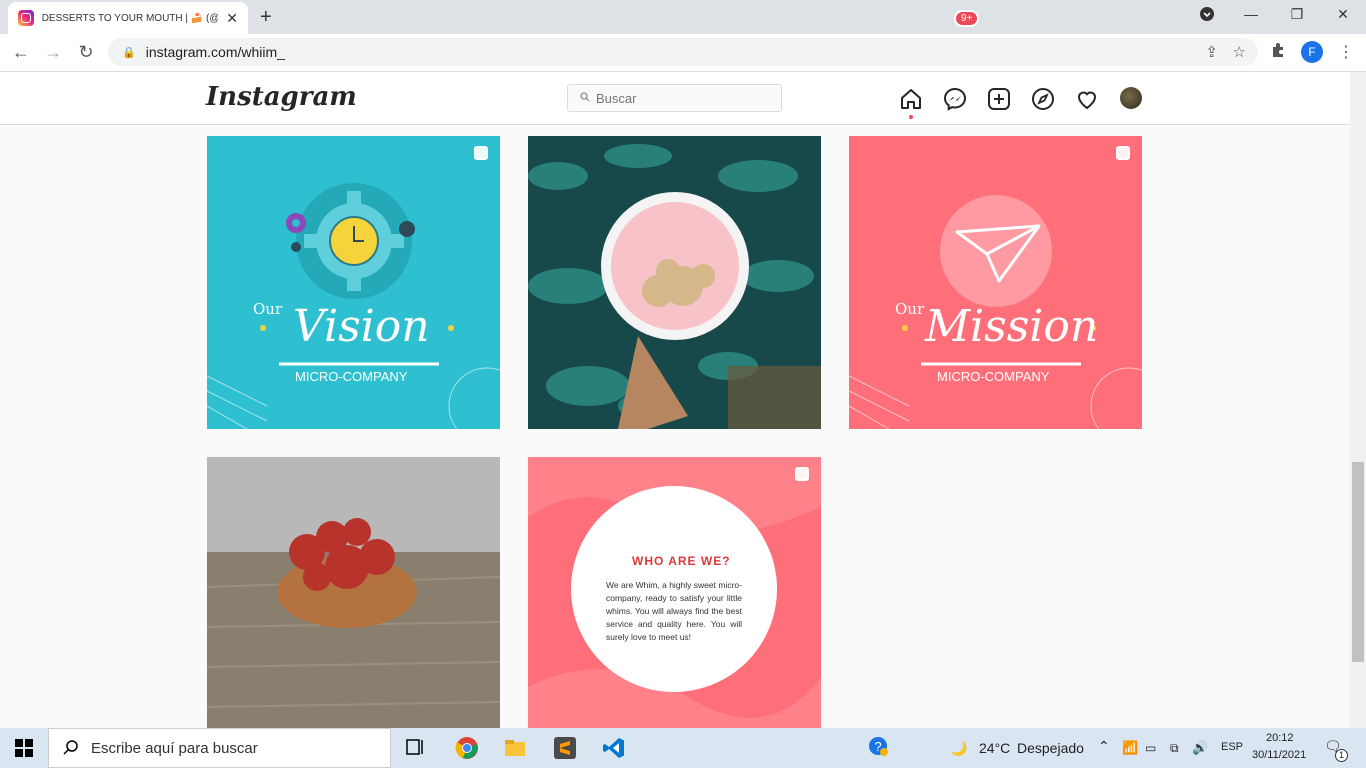  I want to click on clock-time: 20:12, so click(1280, 738).